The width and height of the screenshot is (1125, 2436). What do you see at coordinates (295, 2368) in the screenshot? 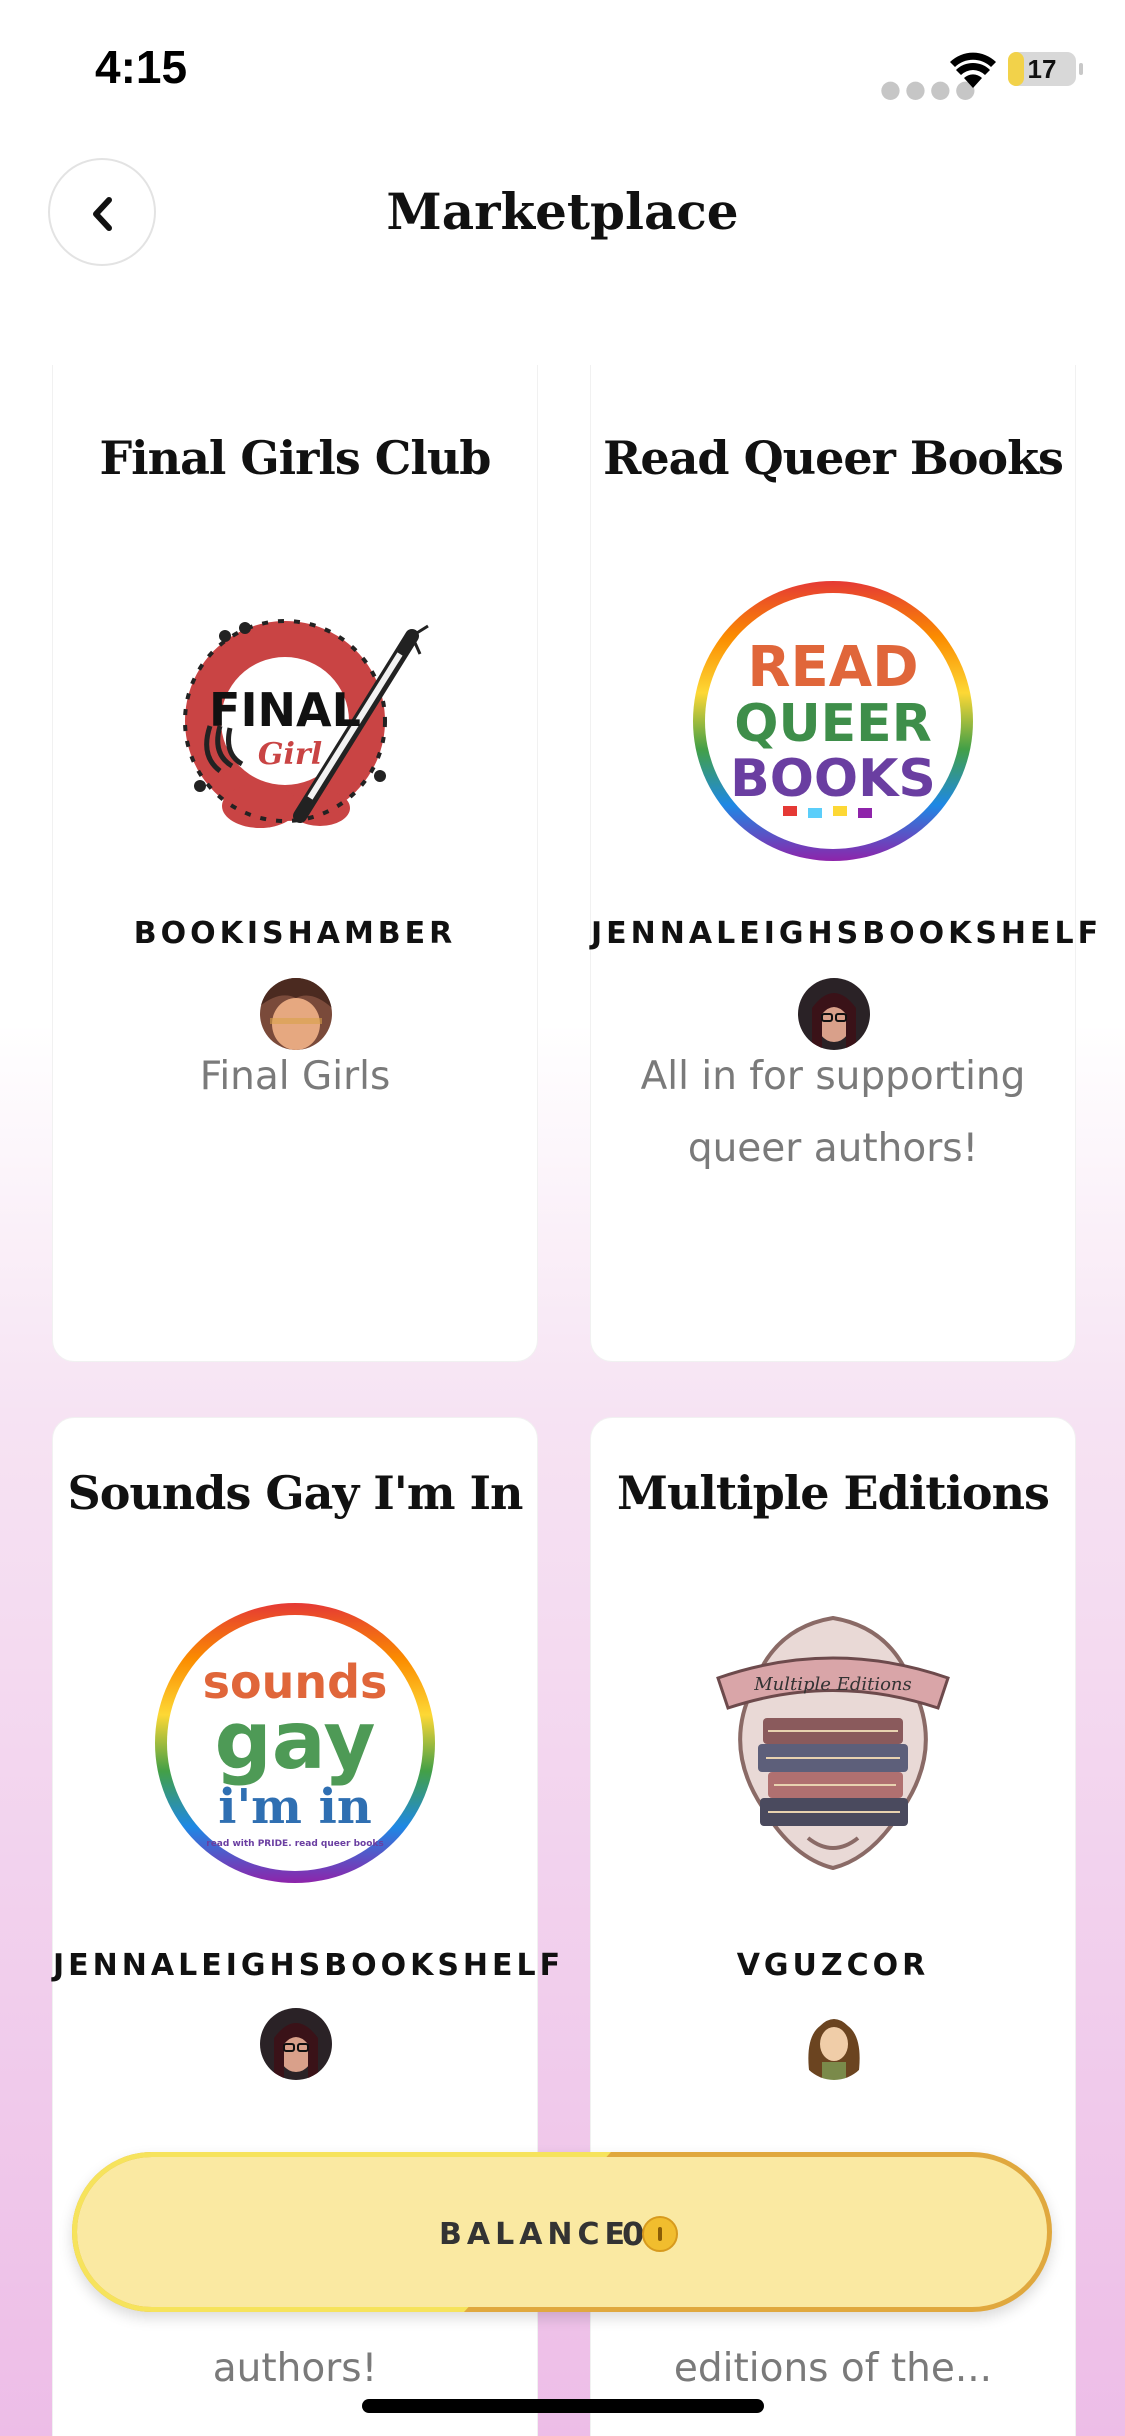
I see `card-description: authors!` at bounding box center [295, 2368].